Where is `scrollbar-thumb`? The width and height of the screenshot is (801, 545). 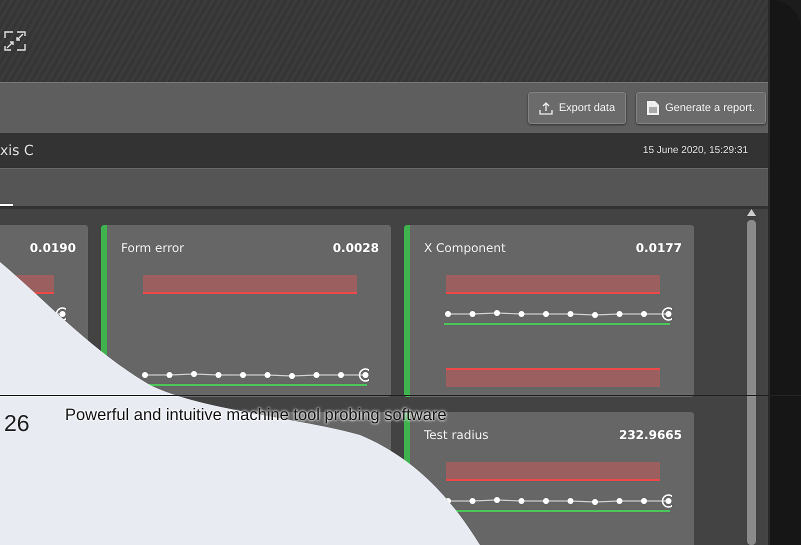
scrollbar-thumb is located at coordinates (751, 382).